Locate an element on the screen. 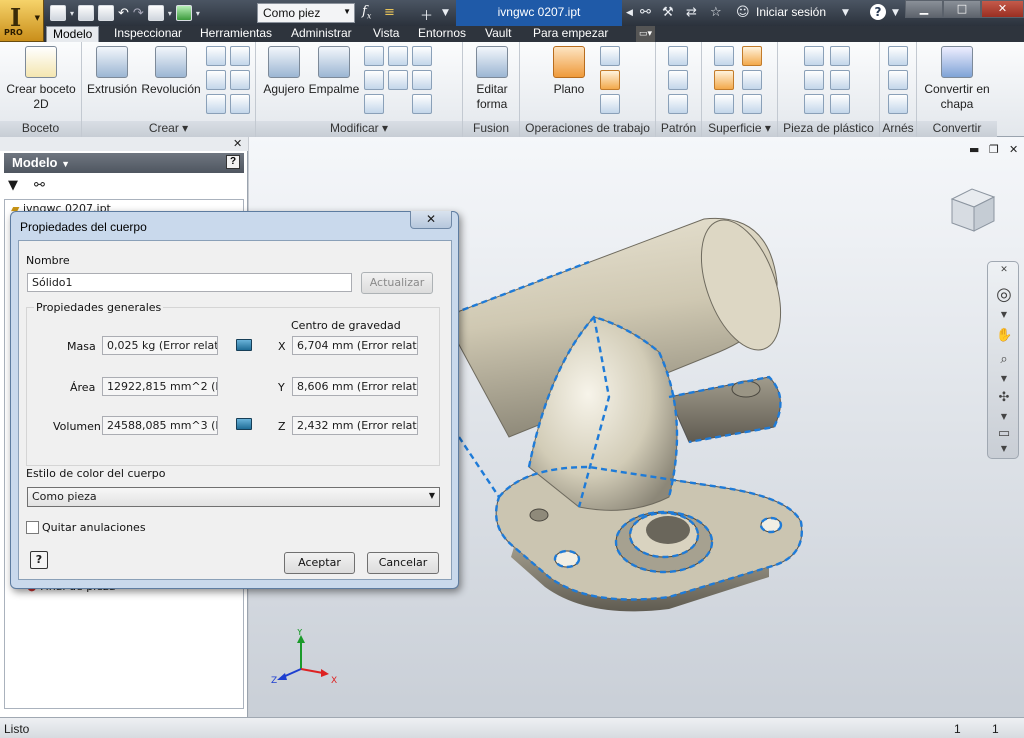 Image resolution: width=1024 pixels, height=738 pixels. ucs-icon is located at coordinates (610, 104).